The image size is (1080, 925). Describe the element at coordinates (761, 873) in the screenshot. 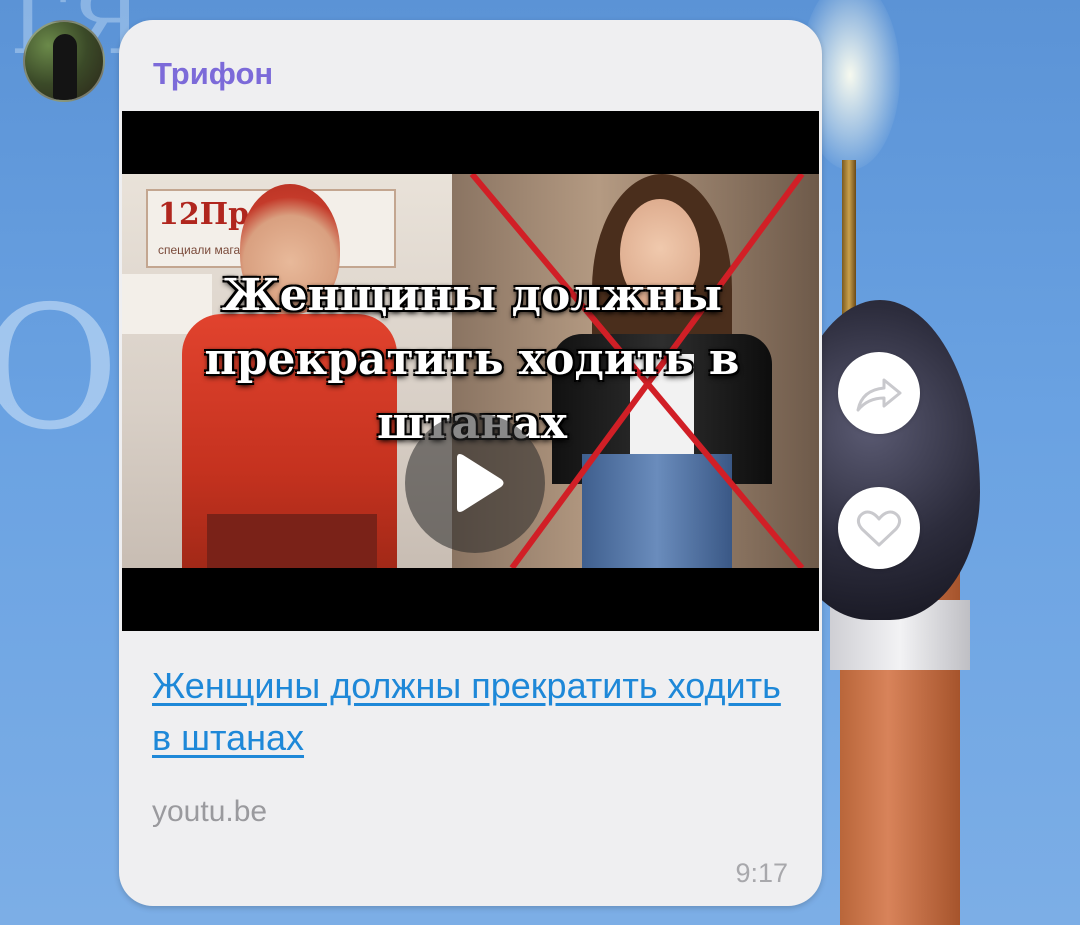

I see `message-timestamp: 9:17` at that location.